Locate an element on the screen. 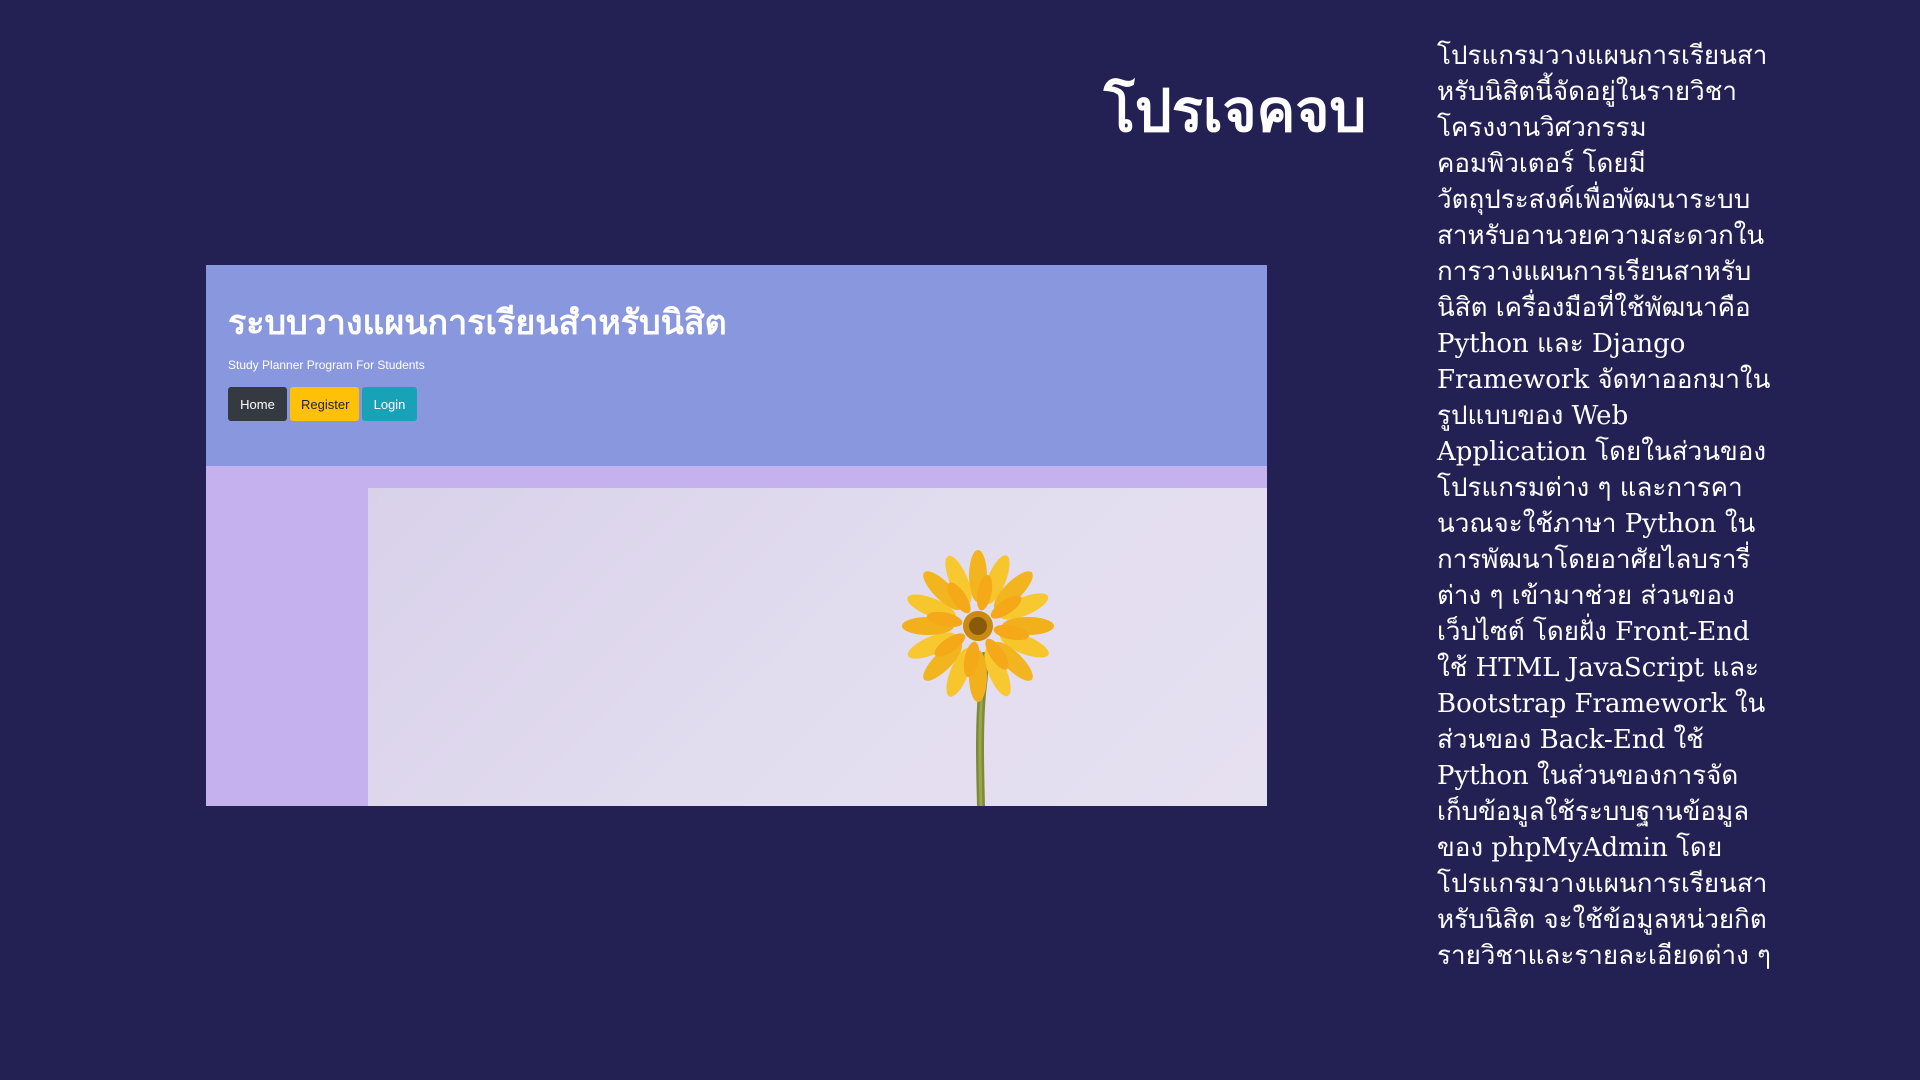 This screenshot has height=1080, width=1920. description-line: วัตถุประสงค์เพื่อพัฒนาระบบ is located at coordinates (1594, 200).